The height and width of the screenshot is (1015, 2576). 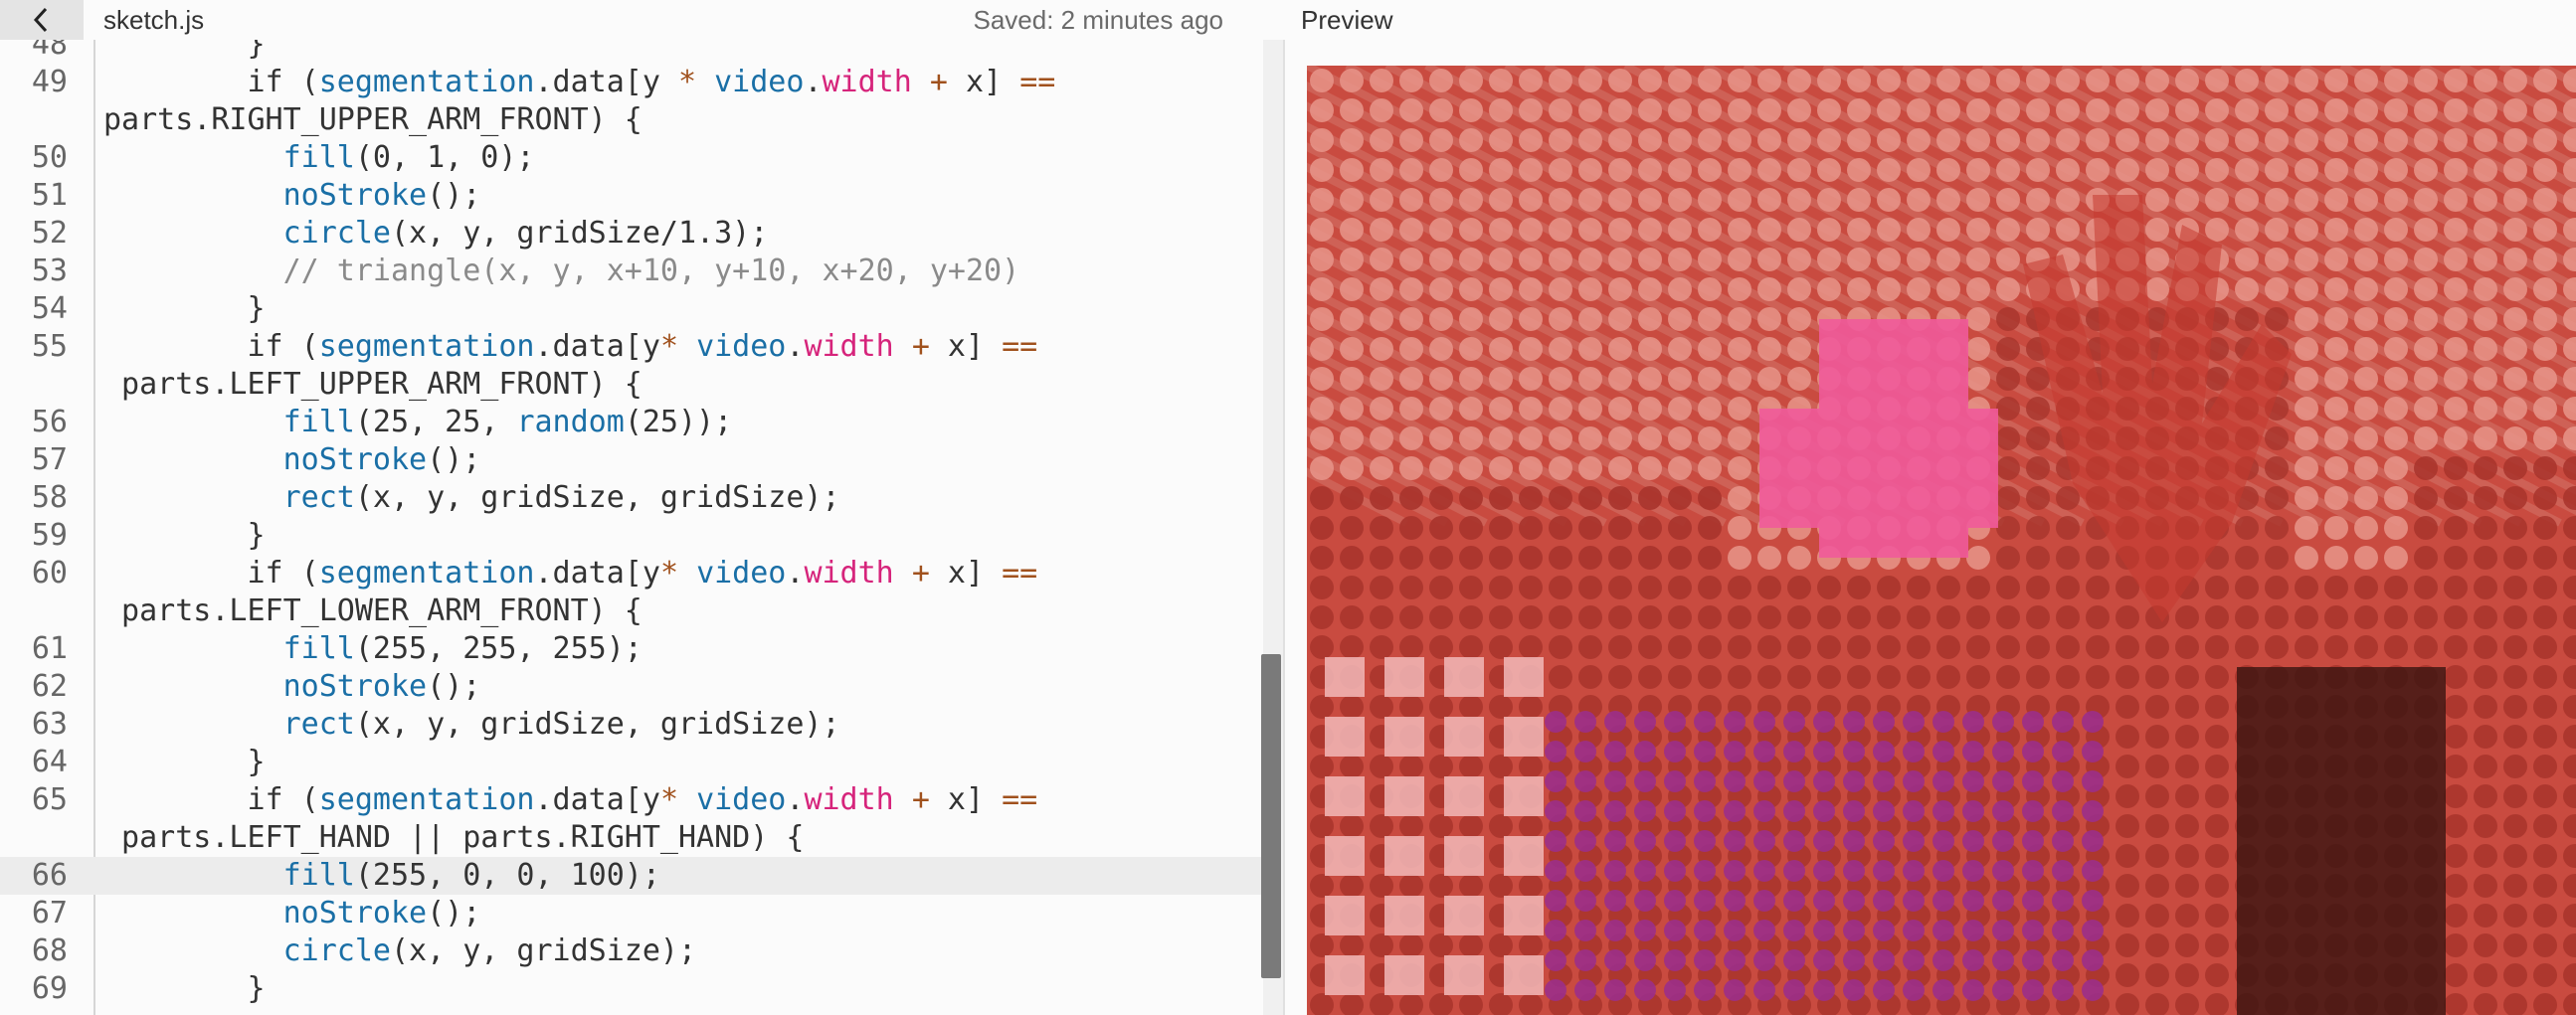 What do you see at coordinates (153, 20) in the screenshot?
I see `file-name: sketch.js` at bounding box center [153, 20].